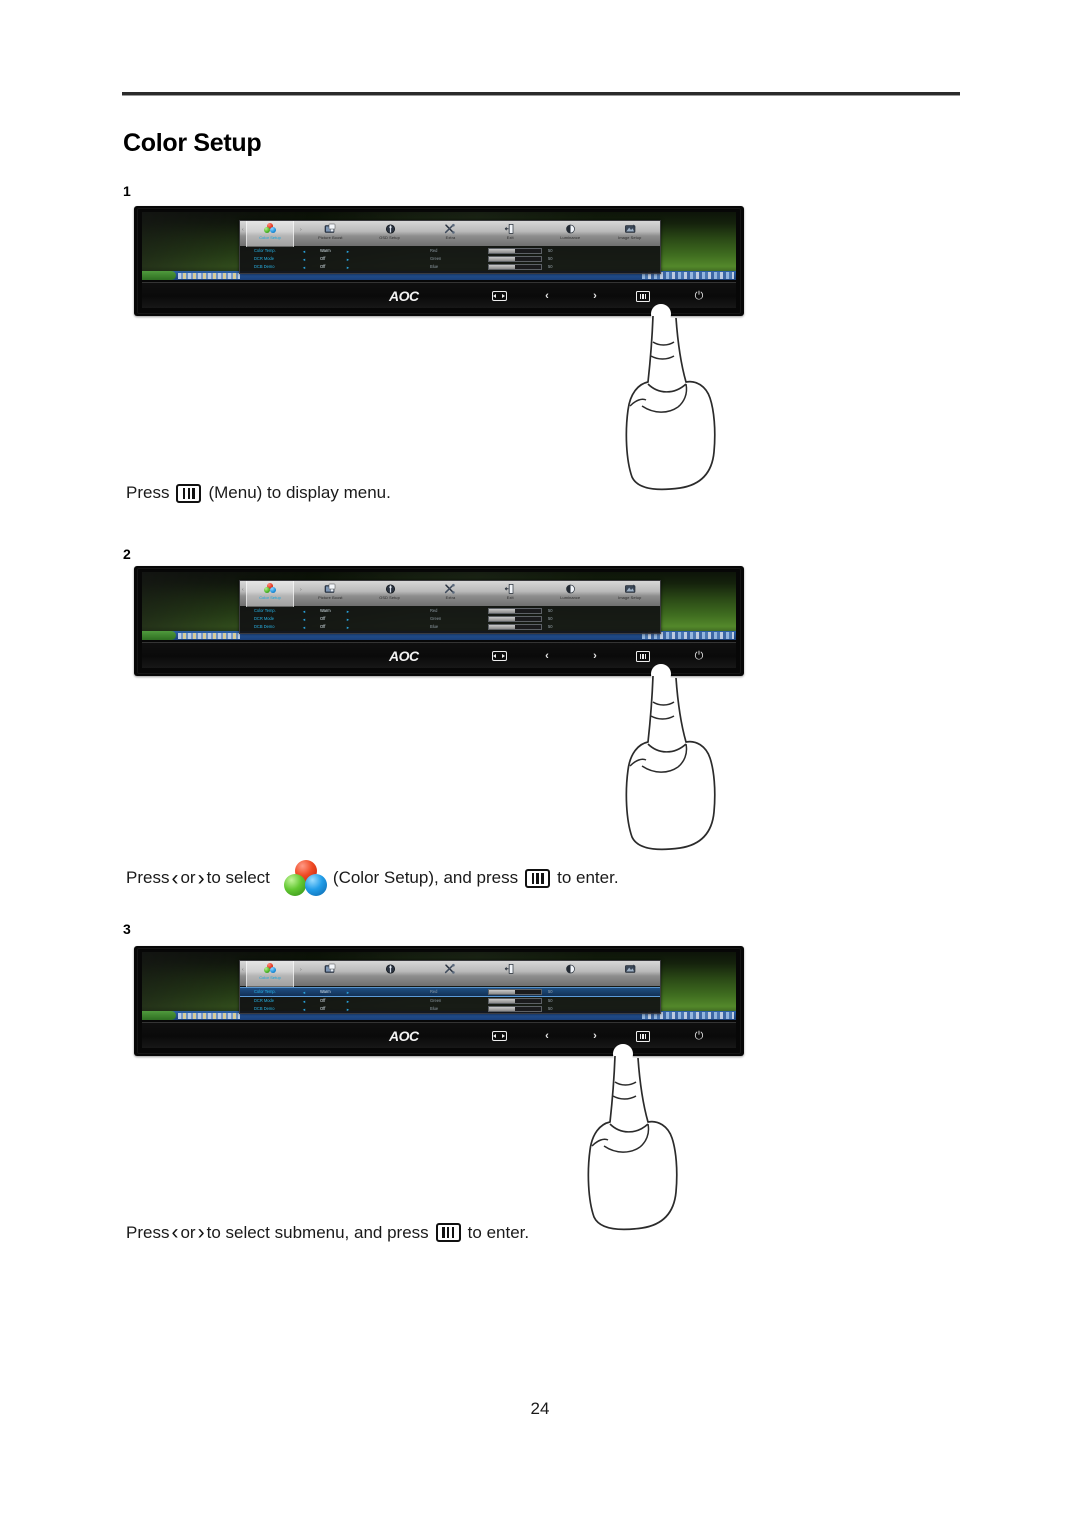 The height and width of the screenshot is (1527, 1080). What do you see at coordinates (510, 974) in the screenshot?
I see `osd-tab-exit` at bounding box center [510, 974].